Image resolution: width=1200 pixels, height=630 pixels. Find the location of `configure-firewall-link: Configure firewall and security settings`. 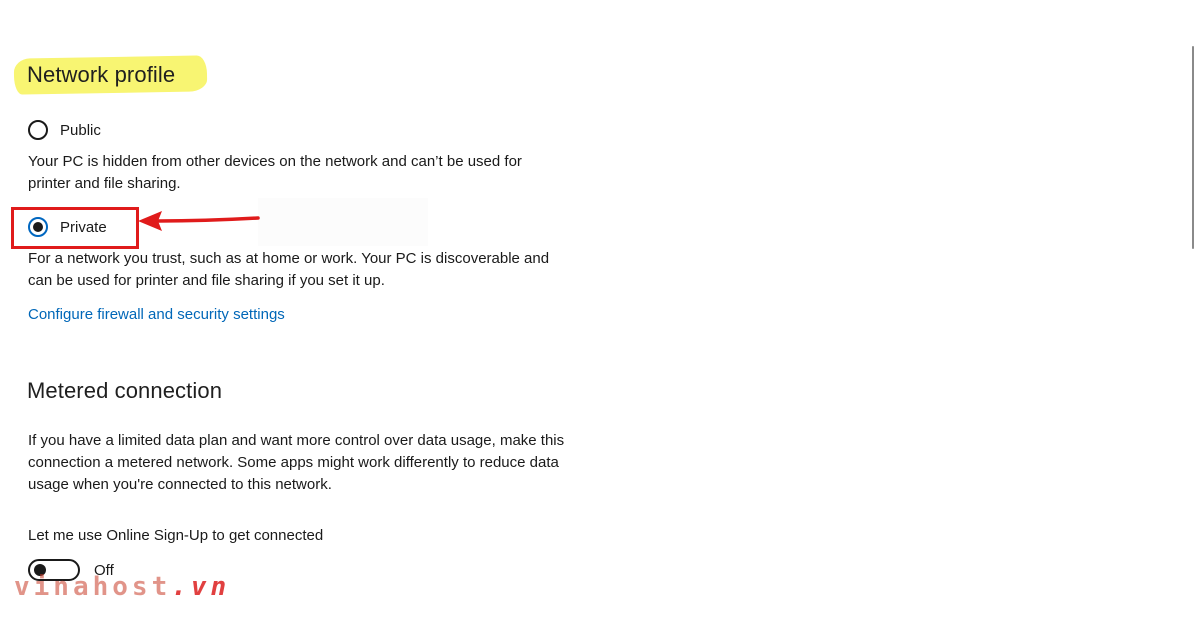

configure-firewall-link: Configure firewall and security settings is located at coordinates (156, 314).